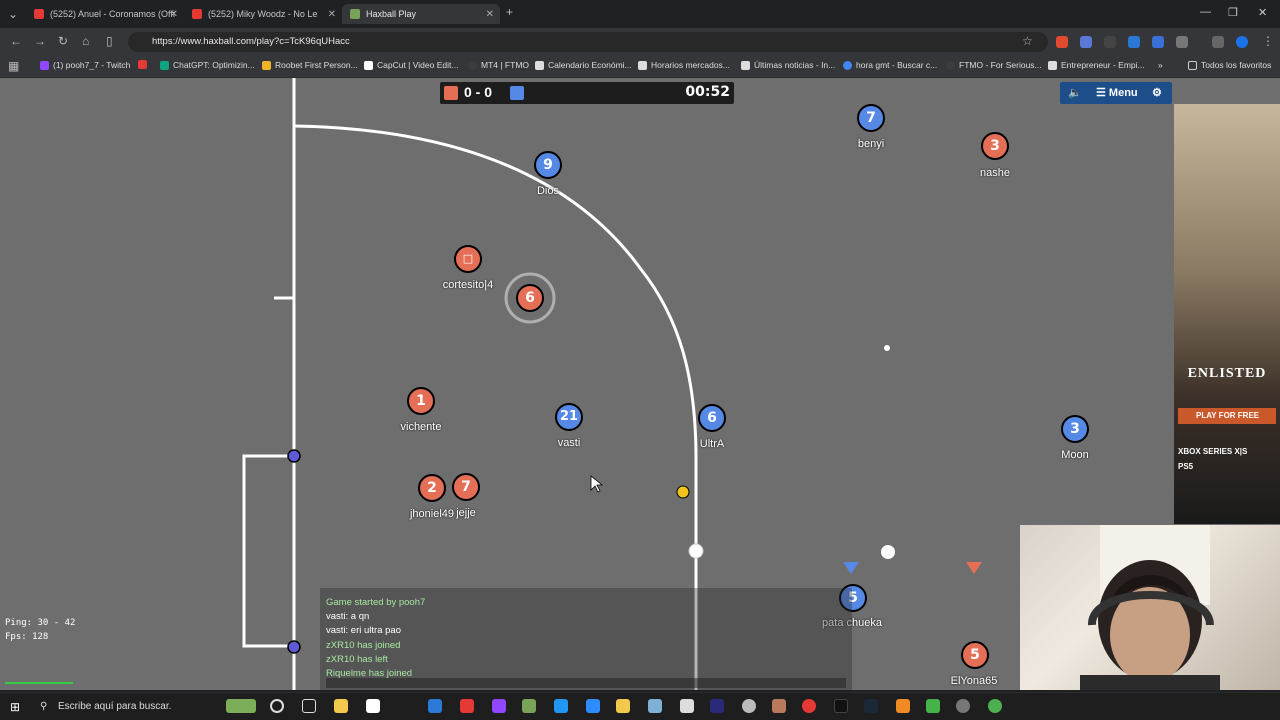  Describe the element at coordinates (164, 65) in the screenshot. I see `chatgpt-icon` at that location.